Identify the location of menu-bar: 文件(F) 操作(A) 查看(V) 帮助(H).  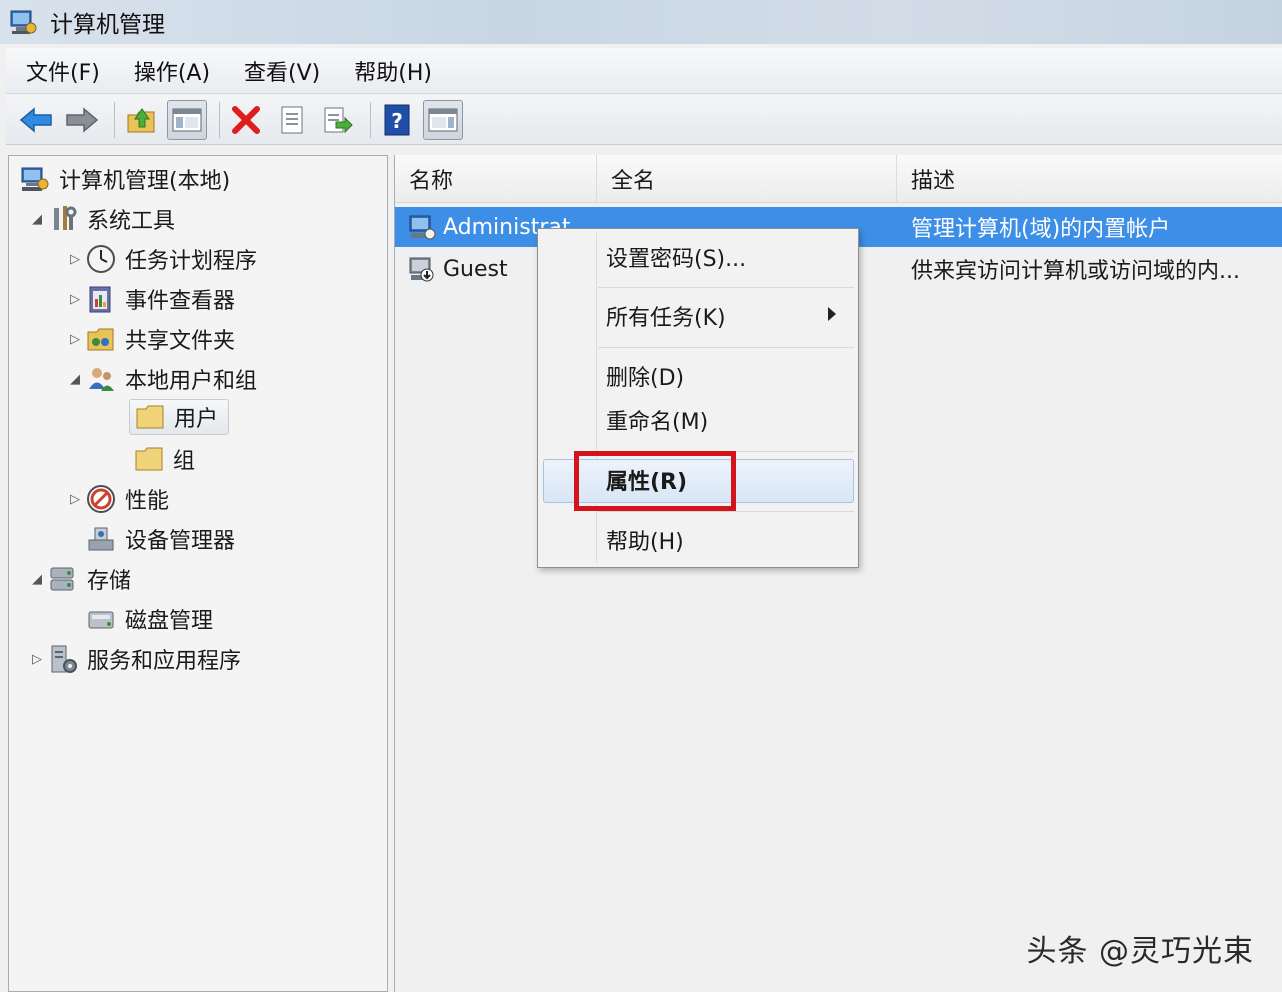
(644, 71).